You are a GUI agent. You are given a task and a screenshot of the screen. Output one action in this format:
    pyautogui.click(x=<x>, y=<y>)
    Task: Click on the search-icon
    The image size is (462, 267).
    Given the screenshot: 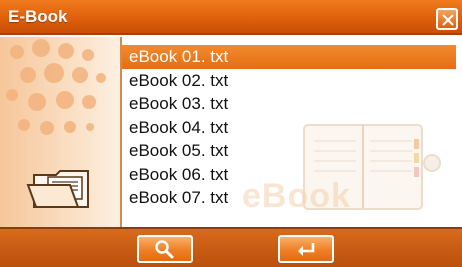 What is the action you would take?
    pyautogui.click(x=164, y=249)
    